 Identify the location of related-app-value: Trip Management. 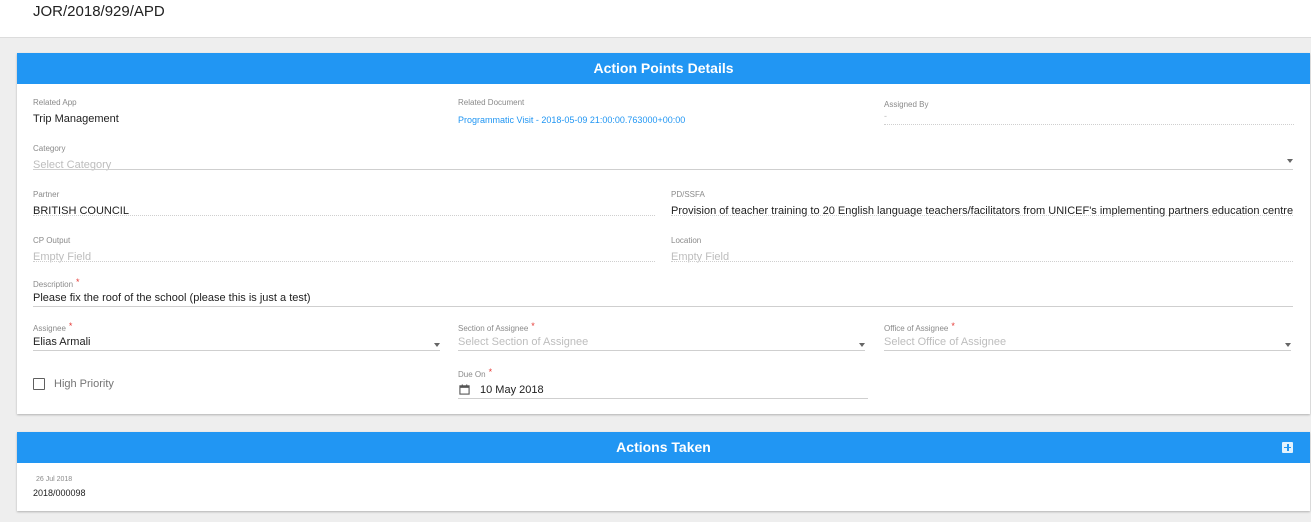
(76, 119).